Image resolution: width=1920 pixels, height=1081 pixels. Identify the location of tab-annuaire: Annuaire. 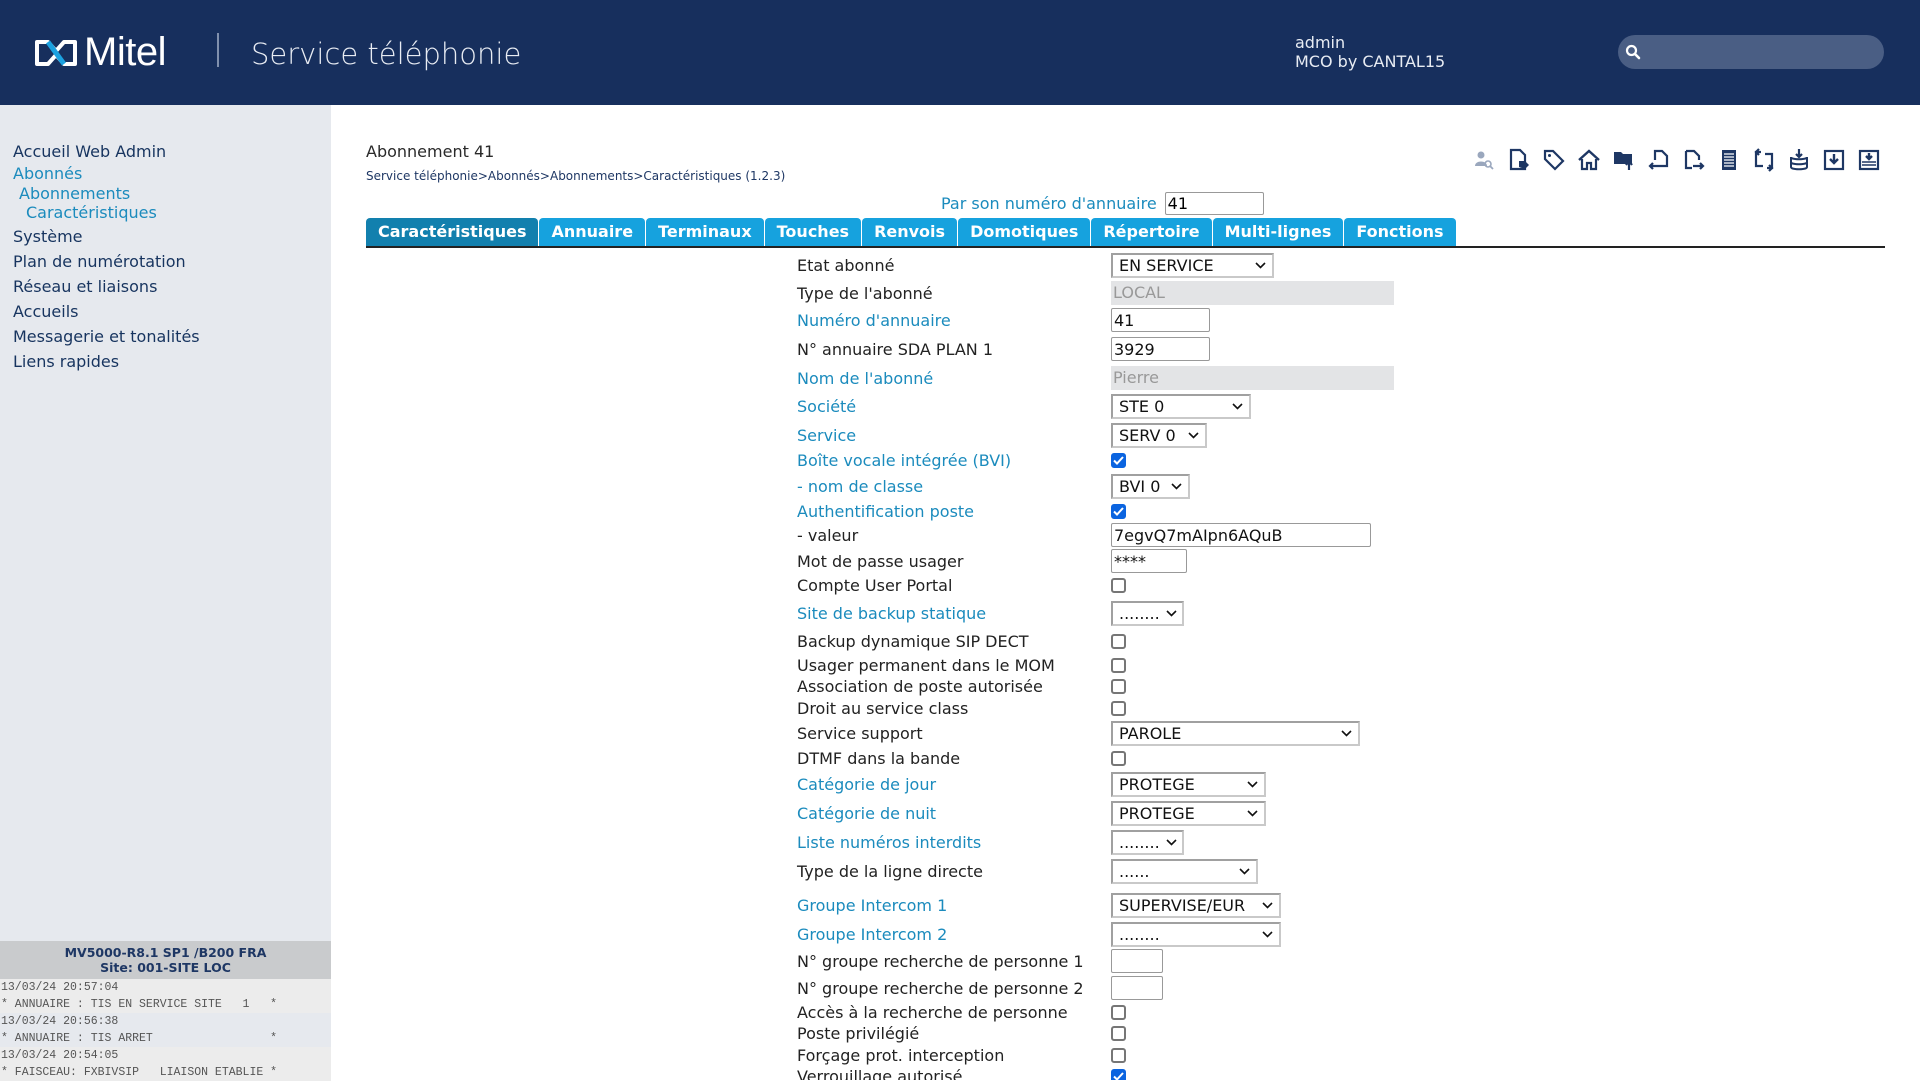
(592, 232).